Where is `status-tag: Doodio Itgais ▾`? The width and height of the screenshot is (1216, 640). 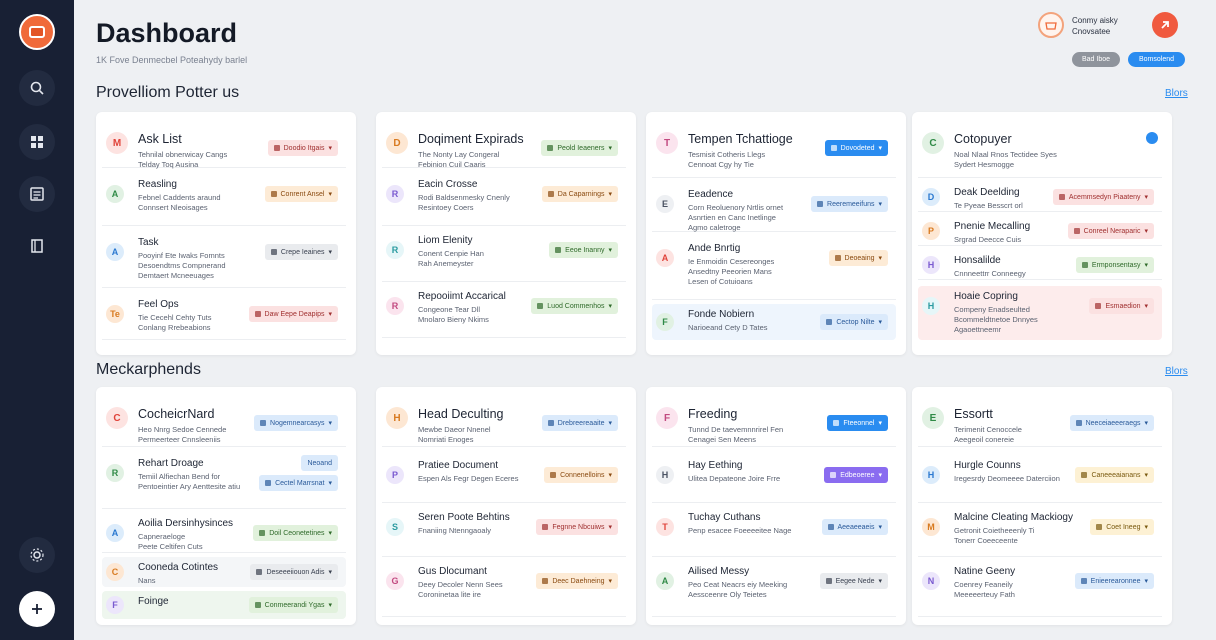 status-tag: Doodio Itgais ▾ is located at coordinates (302, 148).